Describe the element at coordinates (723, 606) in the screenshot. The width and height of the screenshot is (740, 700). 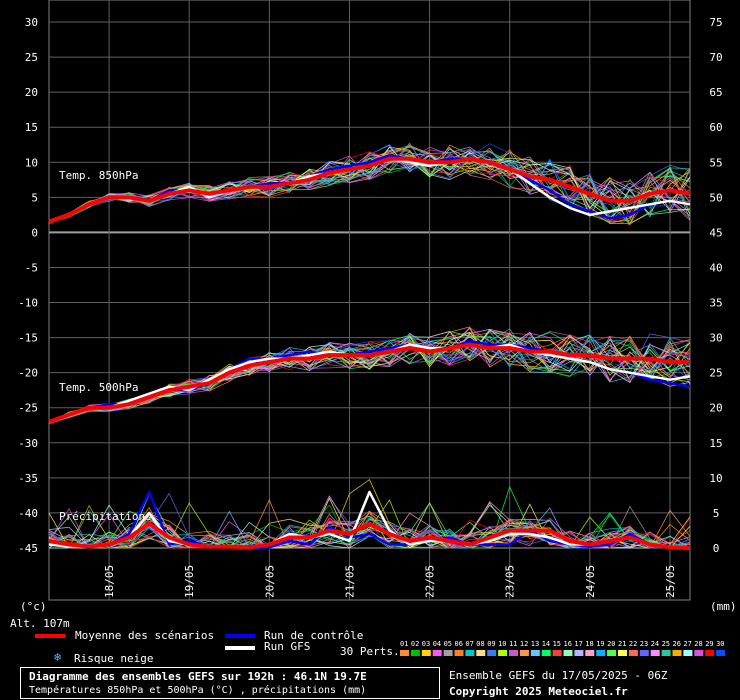
I see `y-right-unit-label: (mm)` at that location.